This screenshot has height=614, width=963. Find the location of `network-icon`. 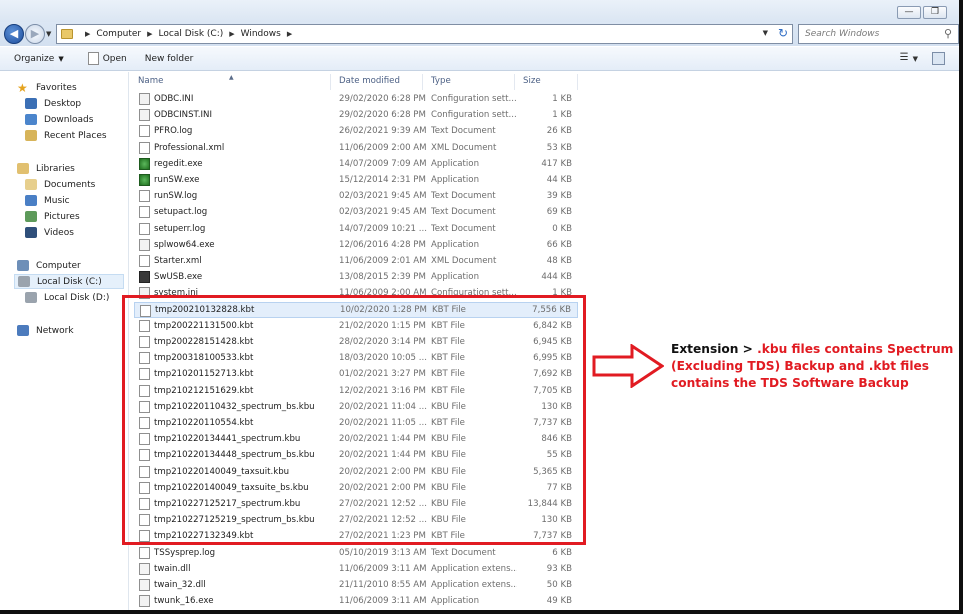

network-icon is located at coordinates (23, 330).